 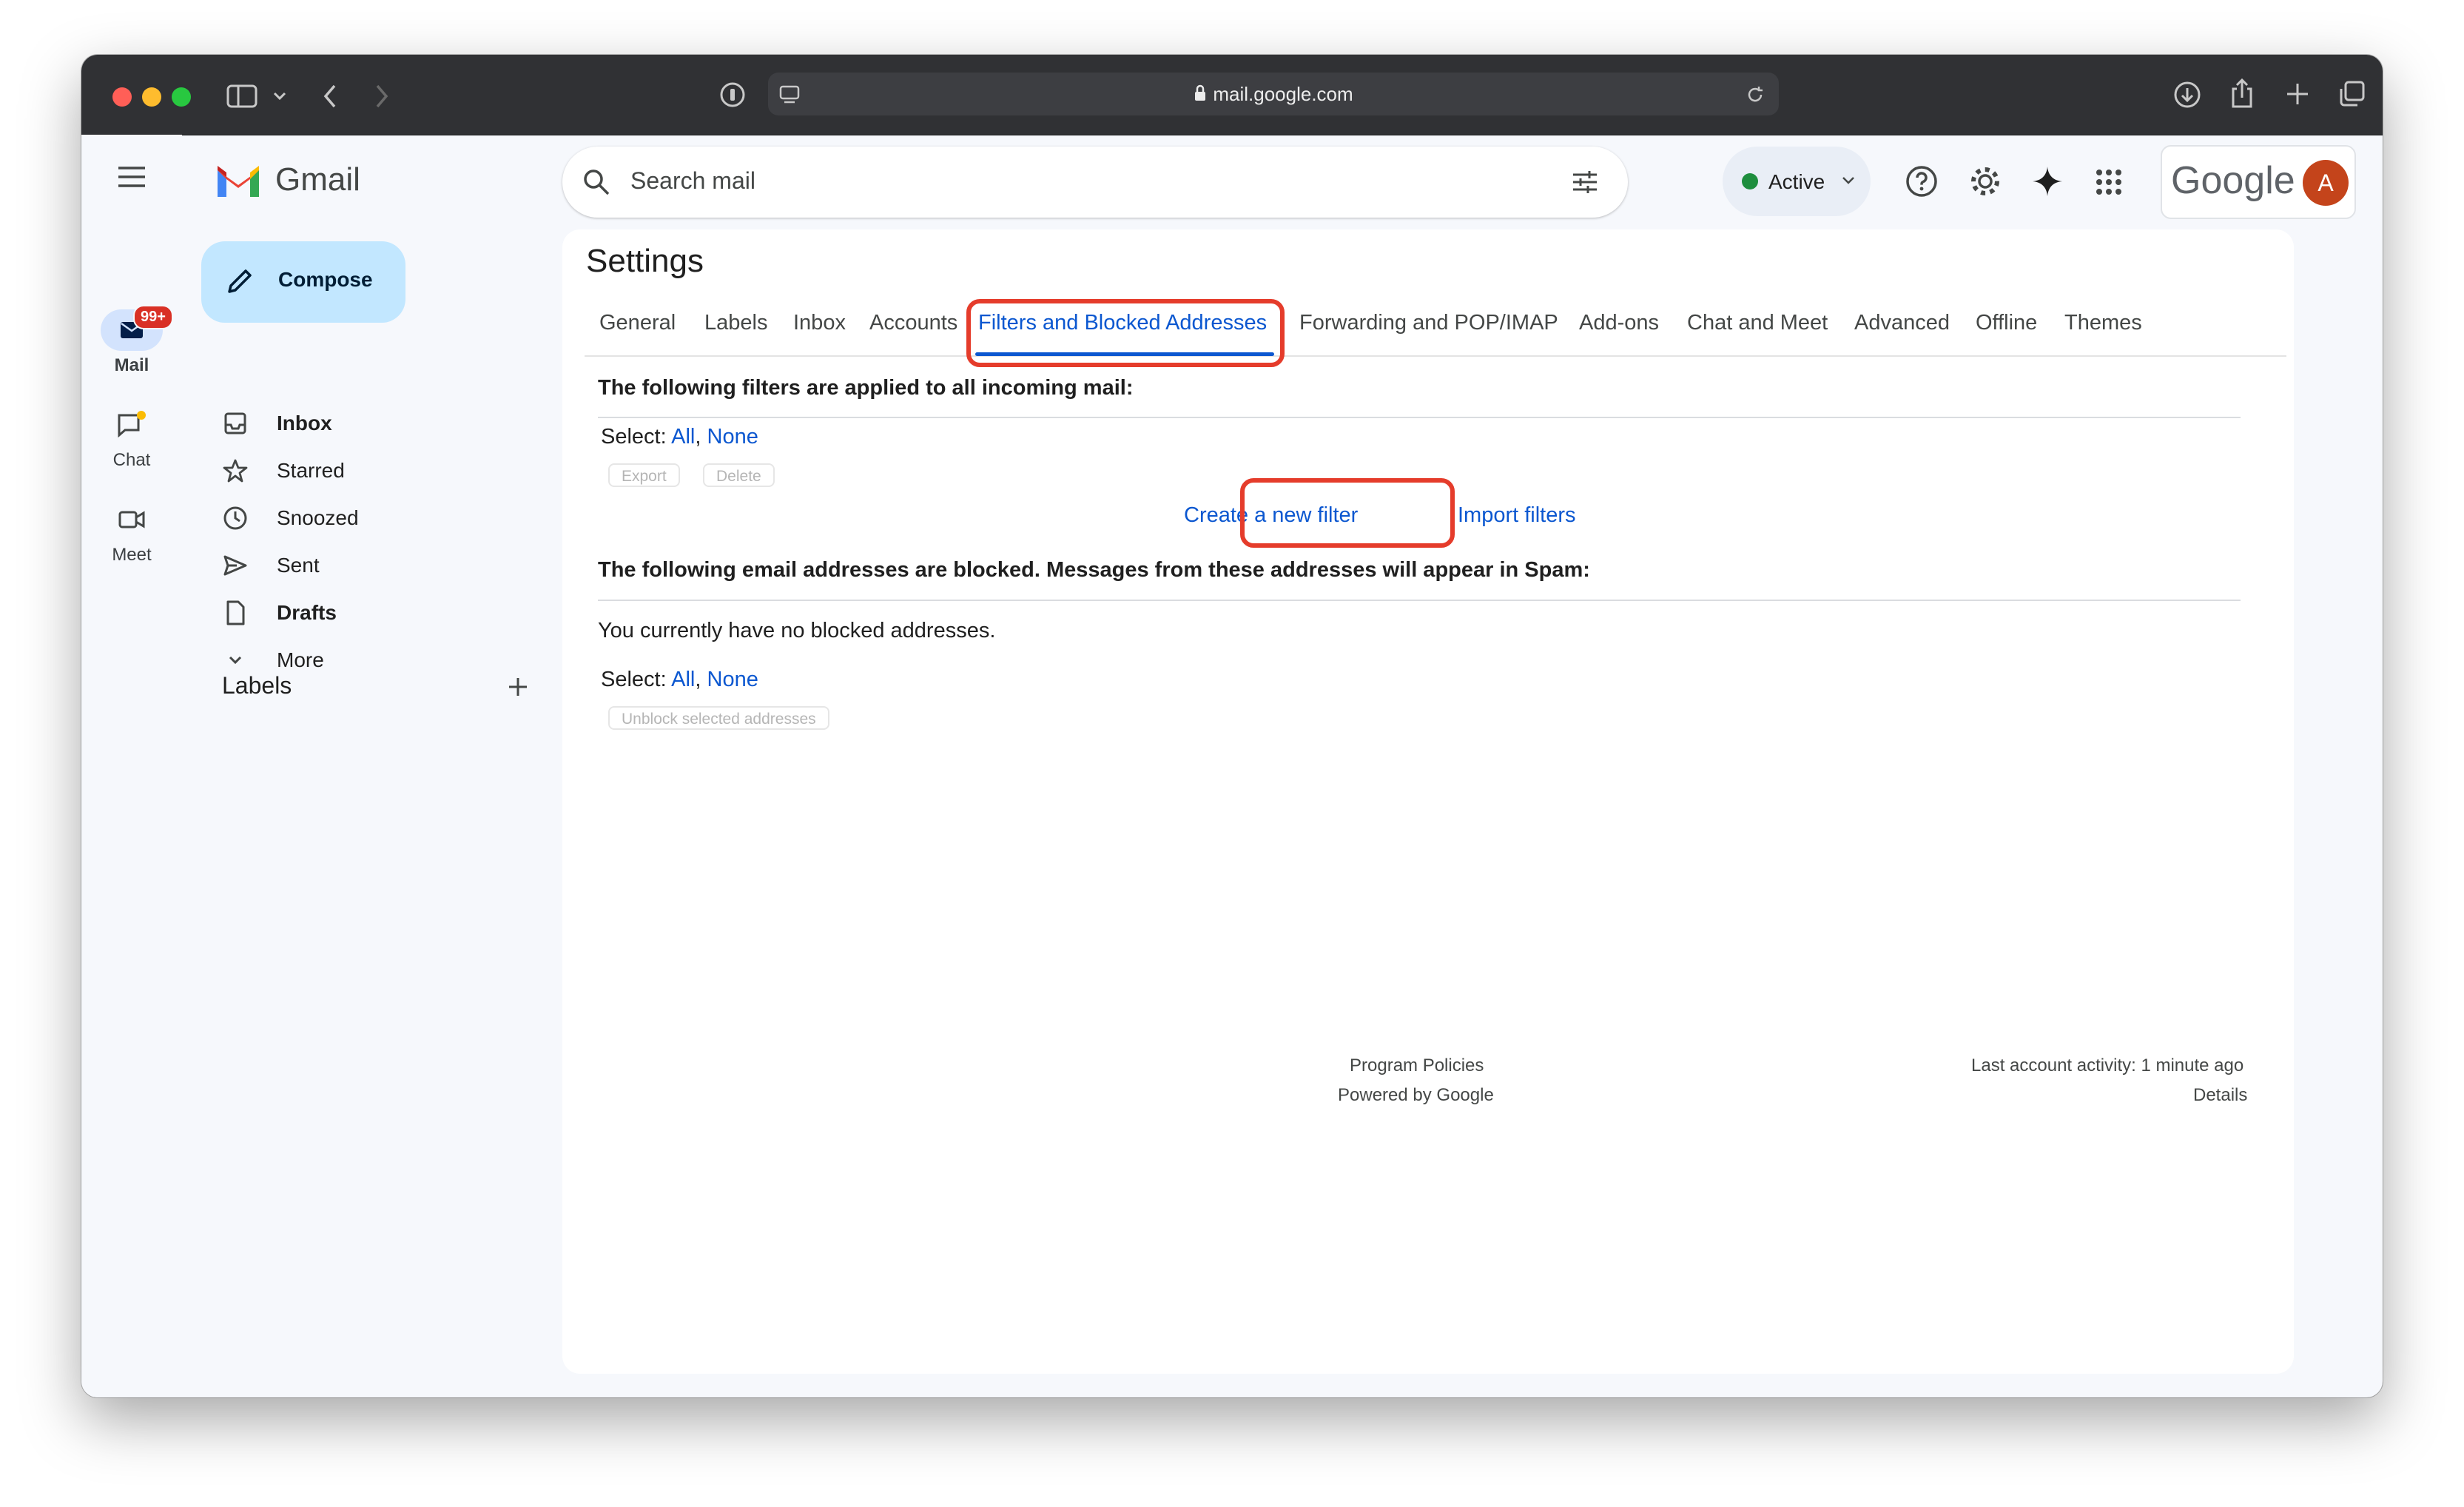 I want to click on url-text: mail.google.com, so click(x=1273, y=94).